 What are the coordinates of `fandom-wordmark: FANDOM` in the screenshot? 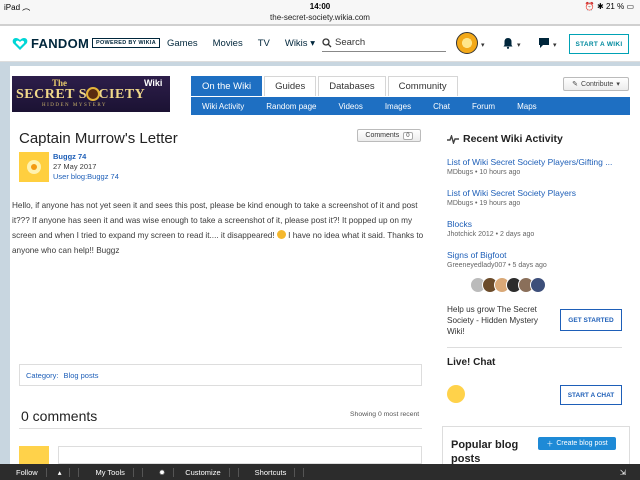 It's located at (60, 43).